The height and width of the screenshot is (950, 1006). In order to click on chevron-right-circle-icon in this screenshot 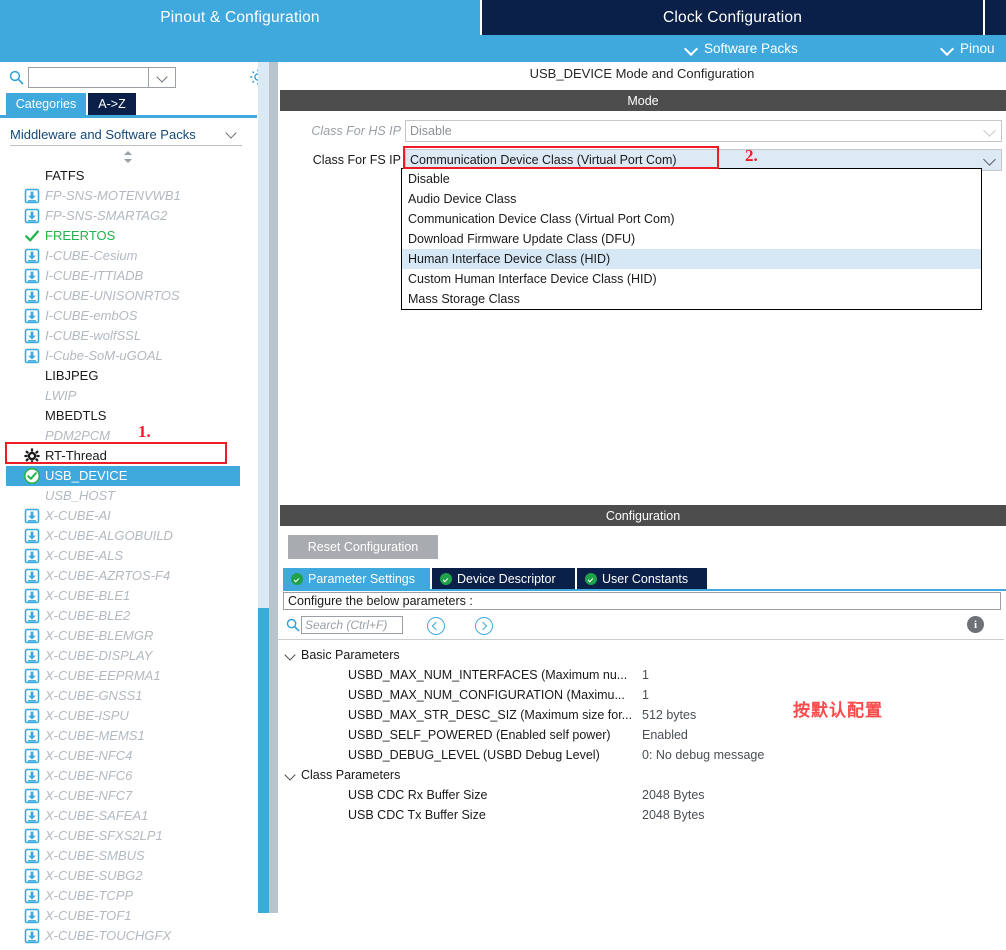, I will do `click(484, 626)`.